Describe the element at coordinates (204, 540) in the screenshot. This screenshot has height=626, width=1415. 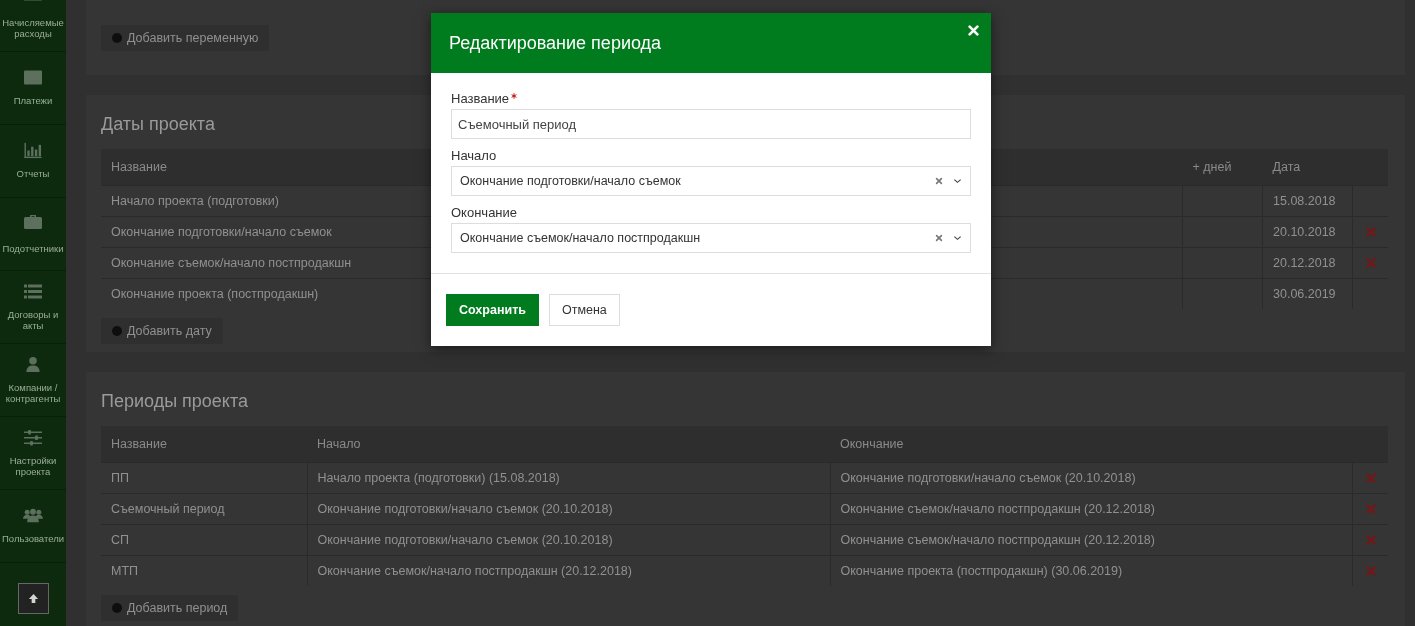
I see `table-cell: СП` at that location.